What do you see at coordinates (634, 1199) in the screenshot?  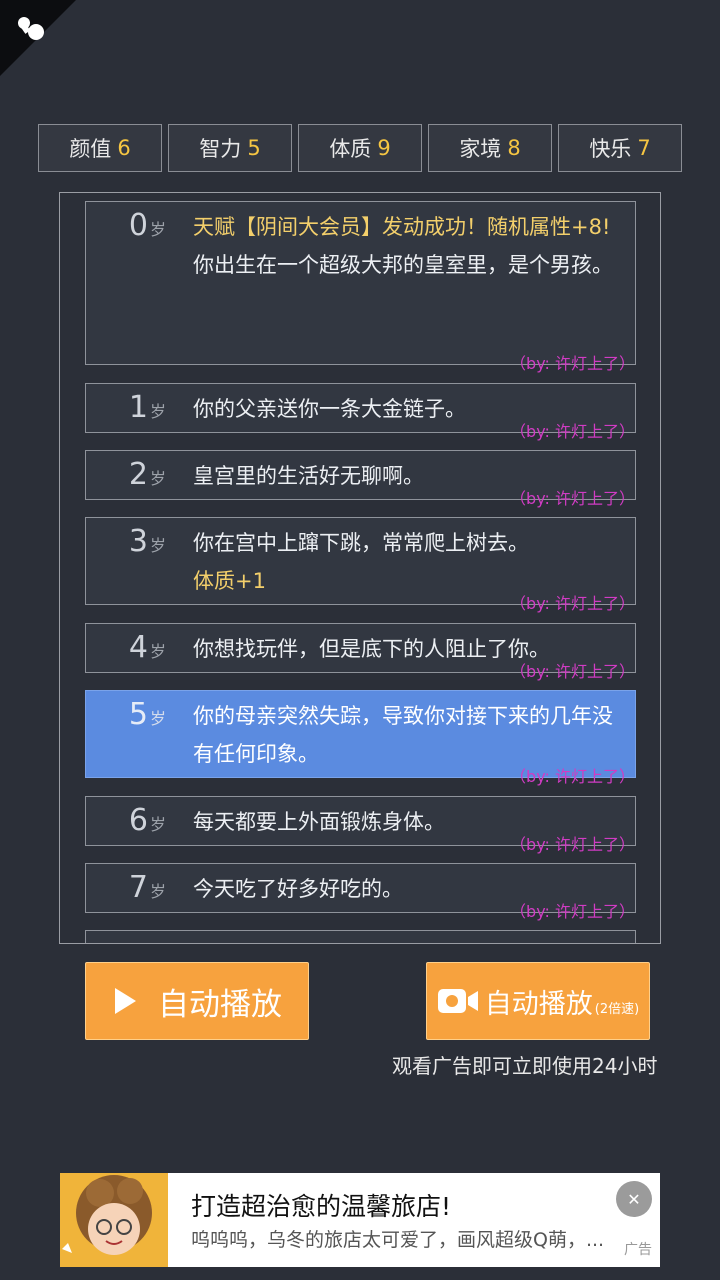 I see `close-icon: ✕` at bounding box center [634, 1199].